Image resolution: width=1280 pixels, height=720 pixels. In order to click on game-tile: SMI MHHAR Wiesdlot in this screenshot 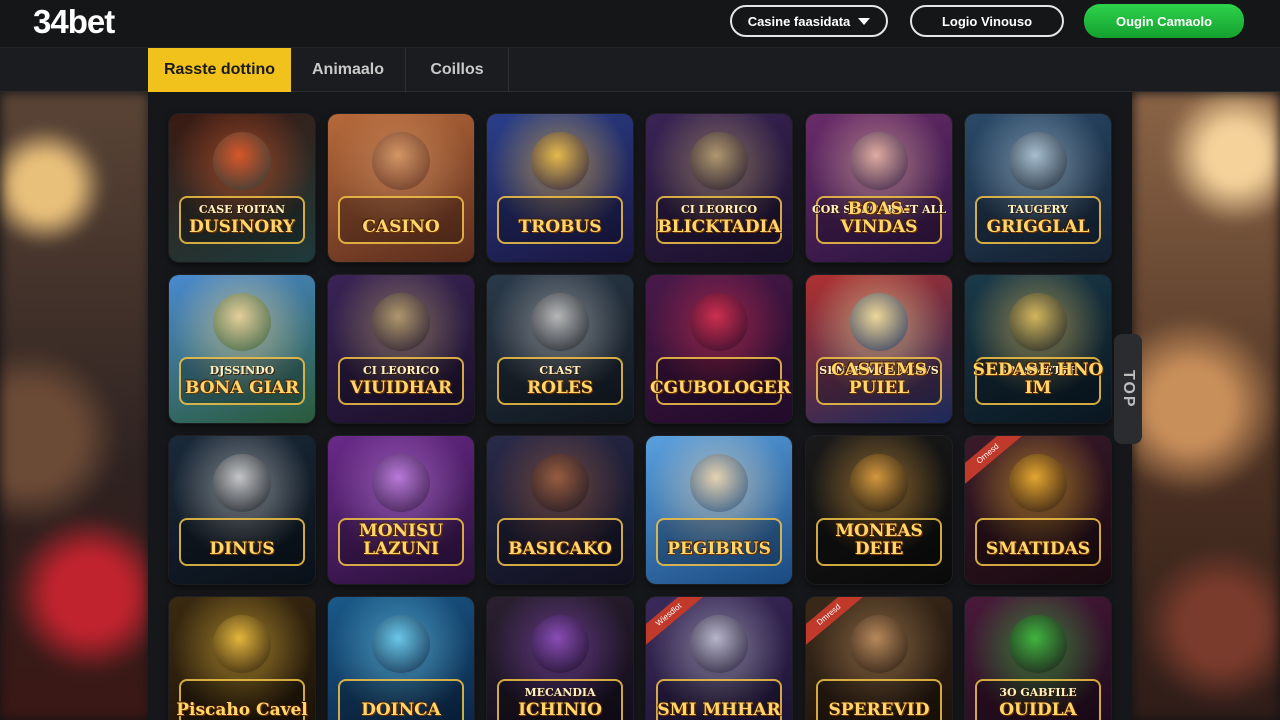, I will do `click(719, 658)`.